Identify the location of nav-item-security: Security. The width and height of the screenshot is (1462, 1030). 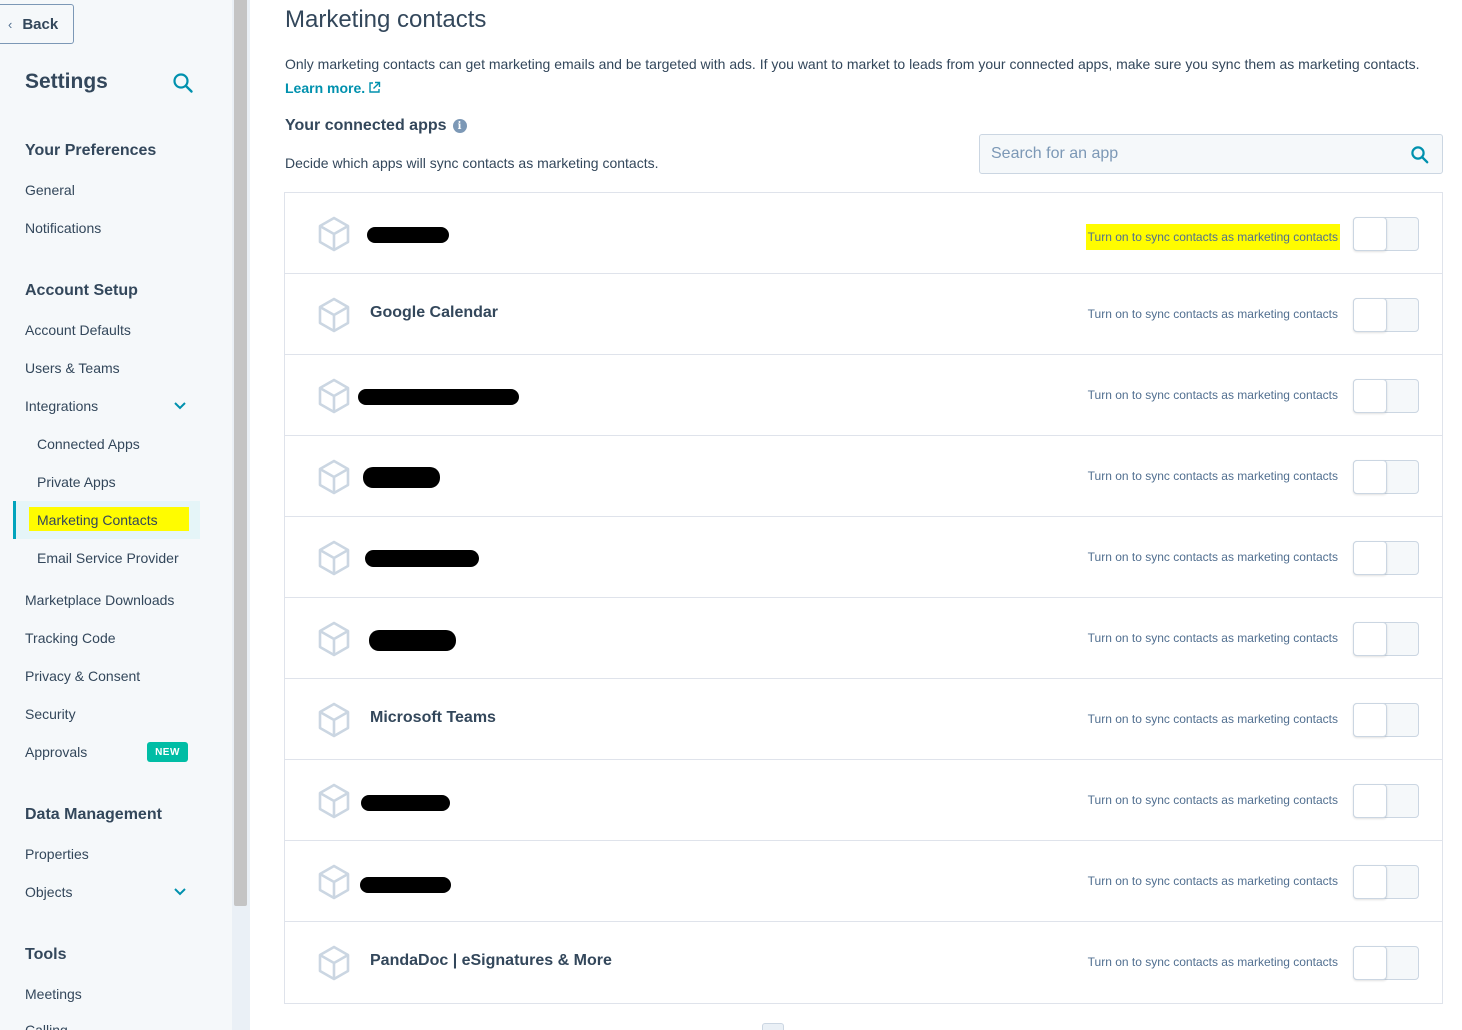
(50, 714).